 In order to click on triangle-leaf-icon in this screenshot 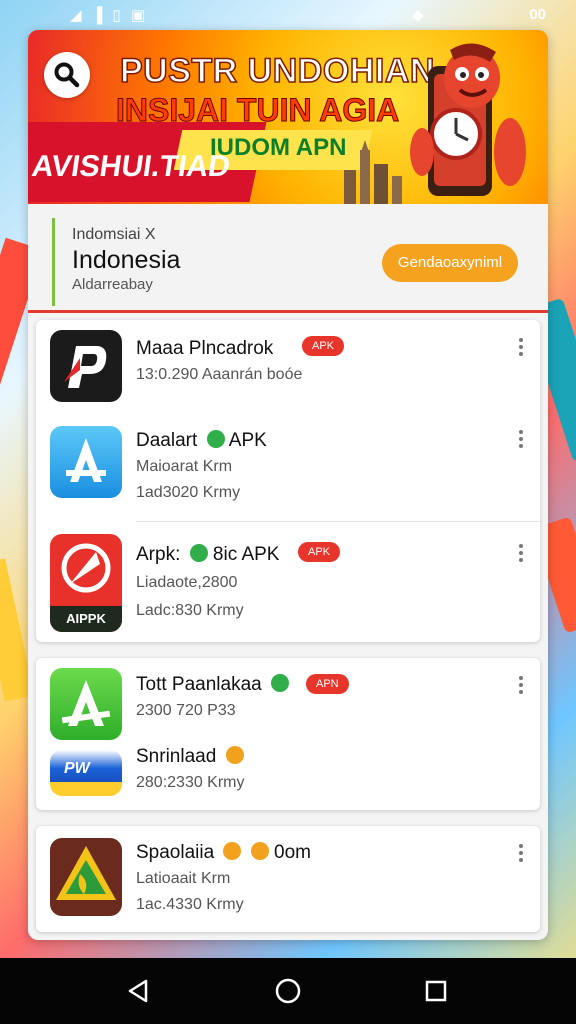, I will do `click(86, 877)`.